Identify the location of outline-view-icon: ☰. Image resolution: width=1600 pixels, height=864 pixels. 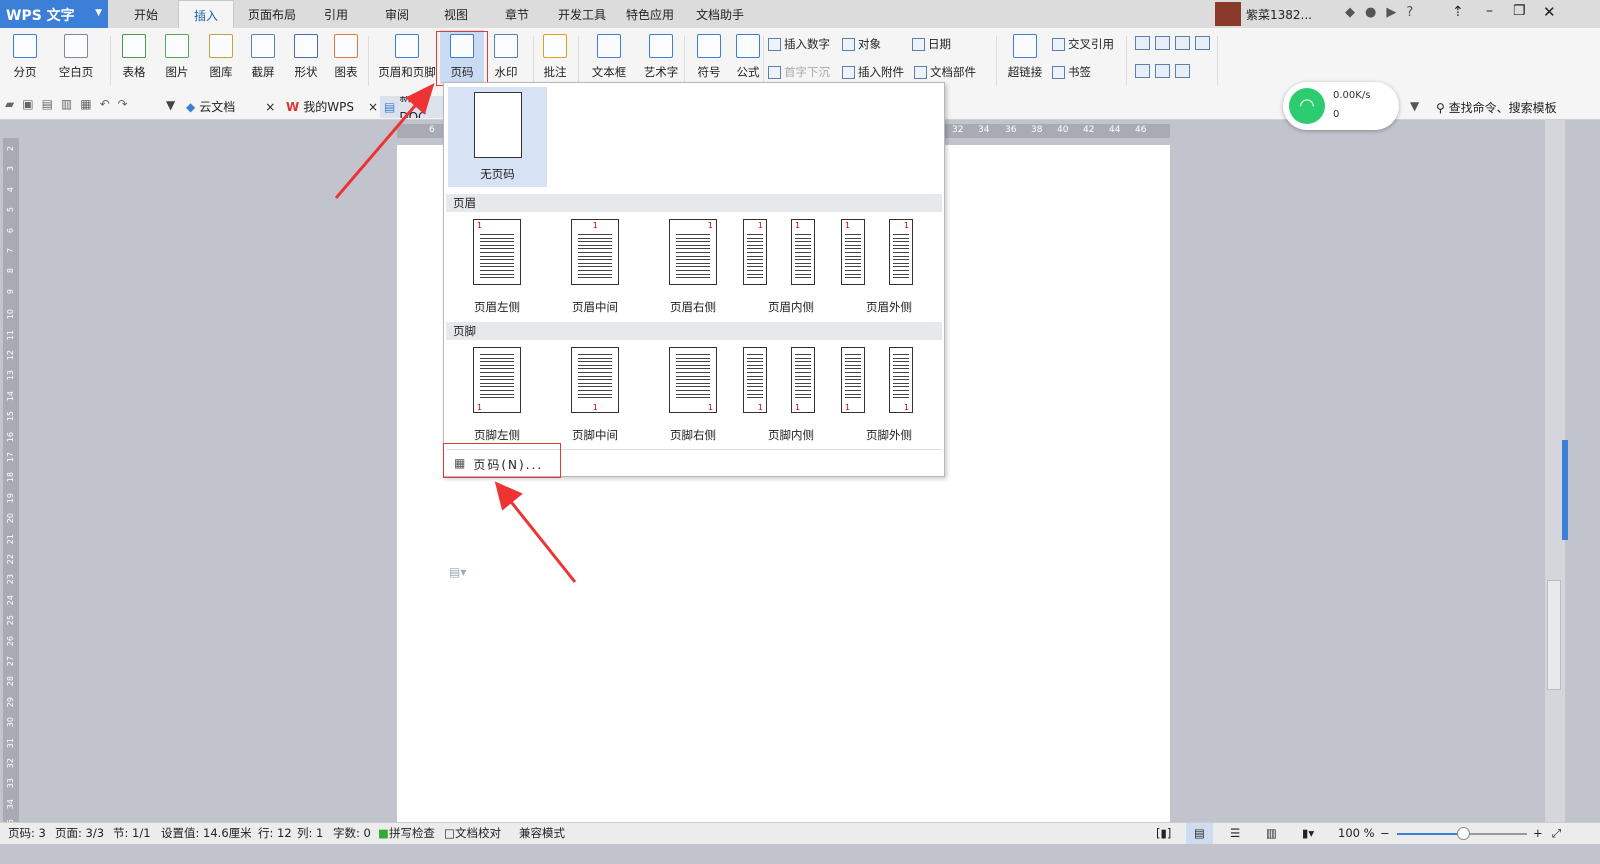
(1235, 833).